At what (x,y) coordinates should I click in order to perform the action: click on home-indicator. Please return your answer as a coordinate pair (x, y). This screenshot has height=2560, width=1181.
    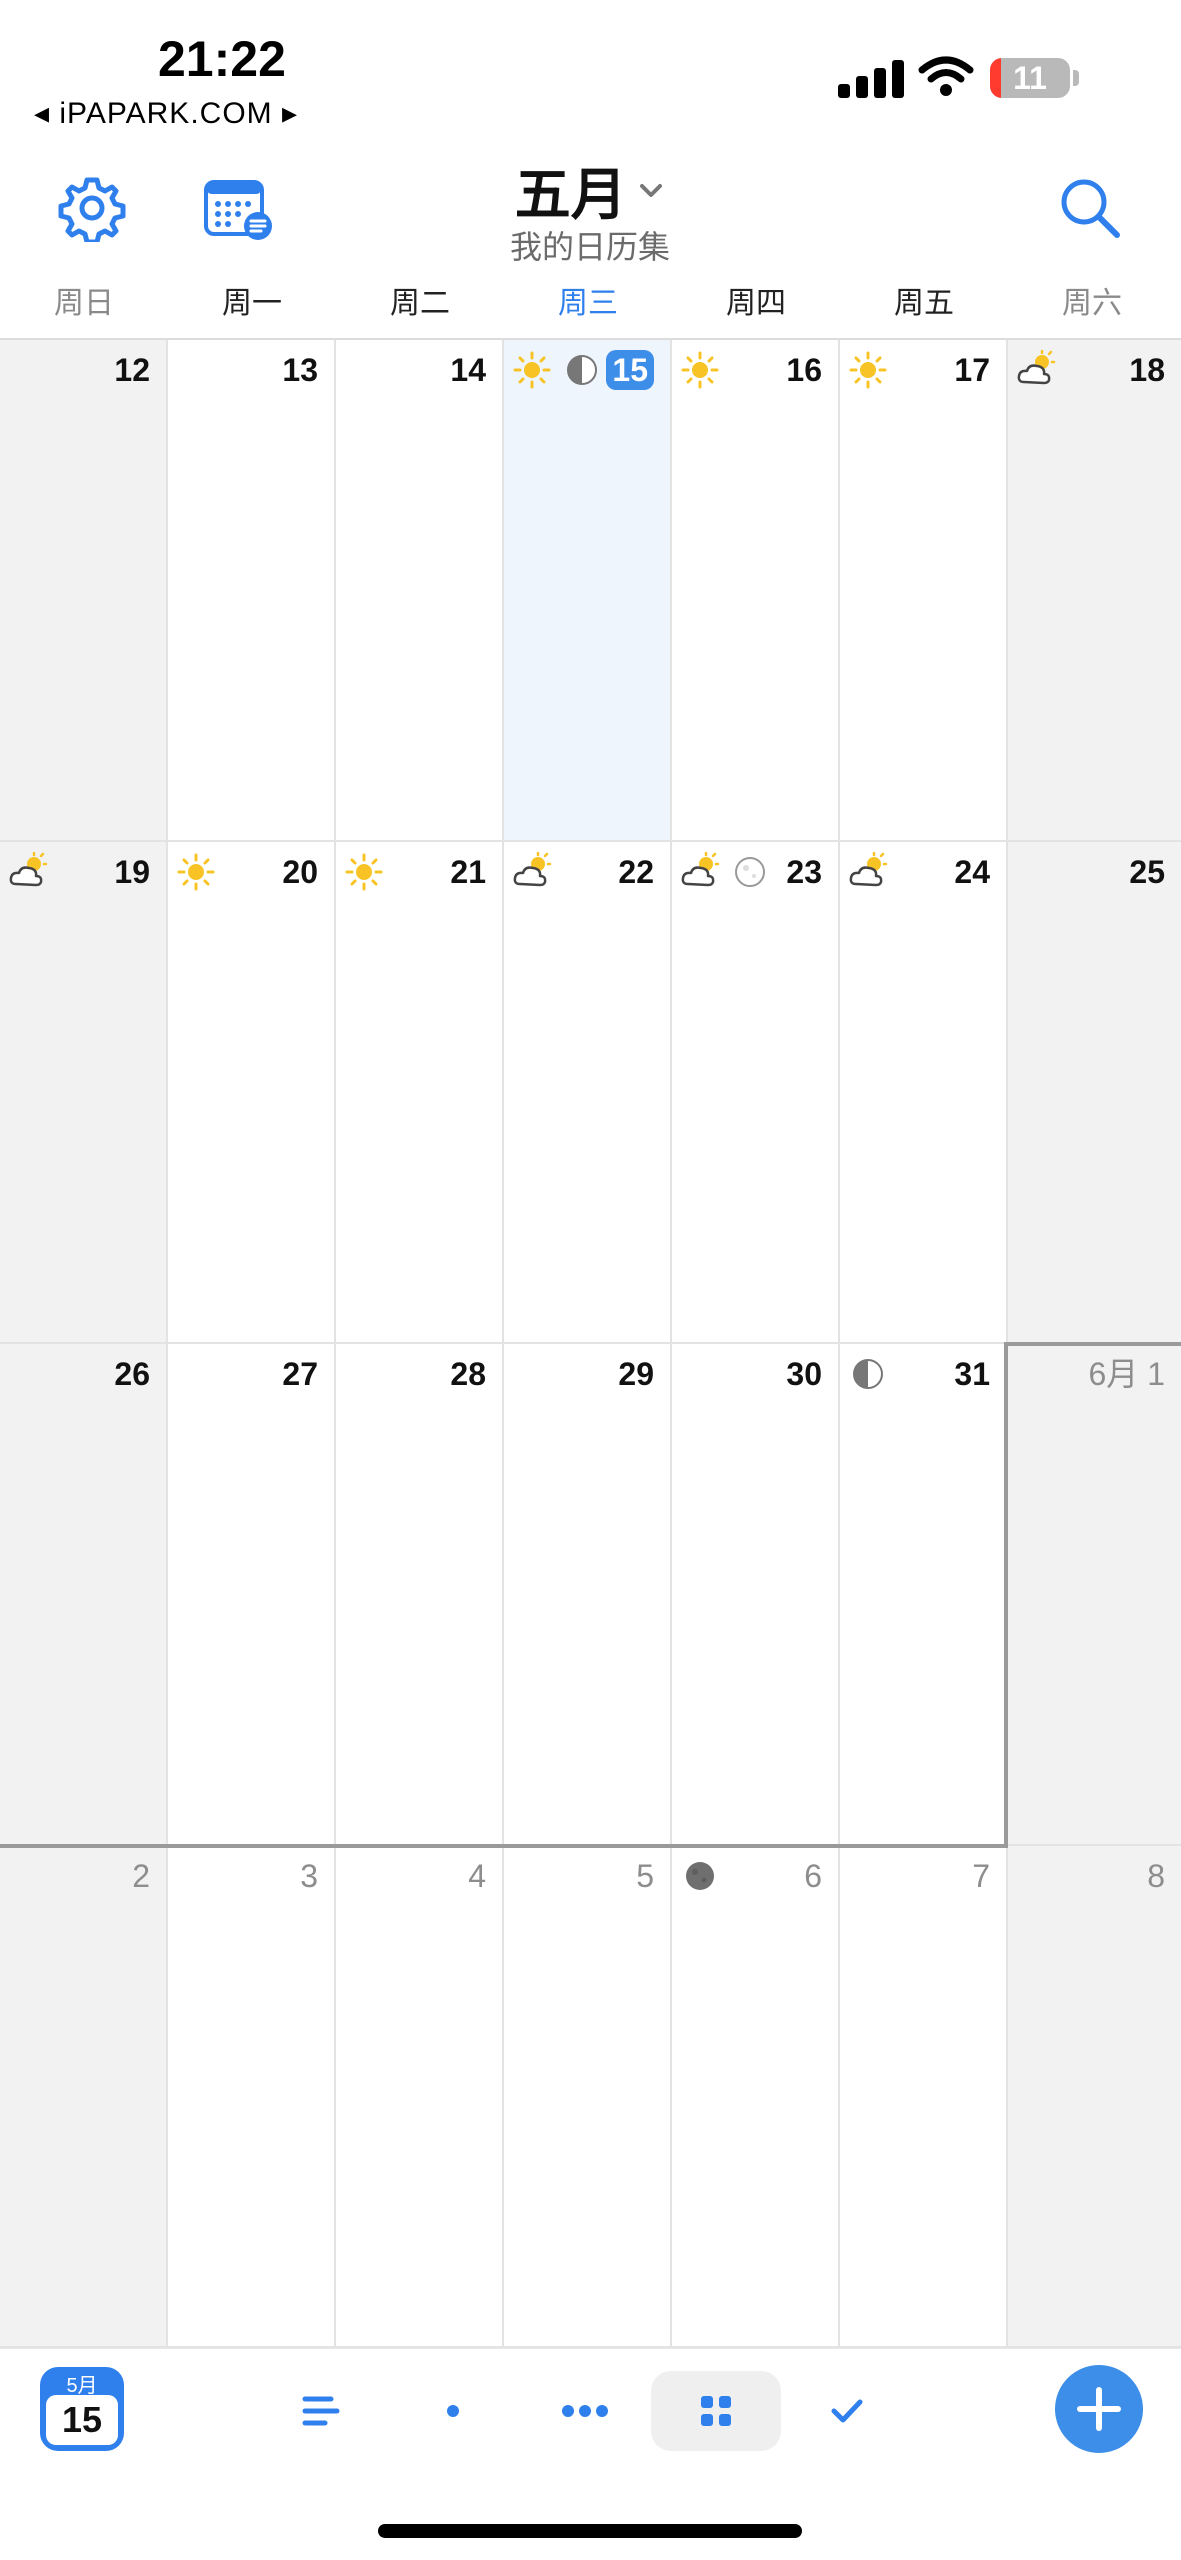
    Looking at the image, I should click on (590, 2531).